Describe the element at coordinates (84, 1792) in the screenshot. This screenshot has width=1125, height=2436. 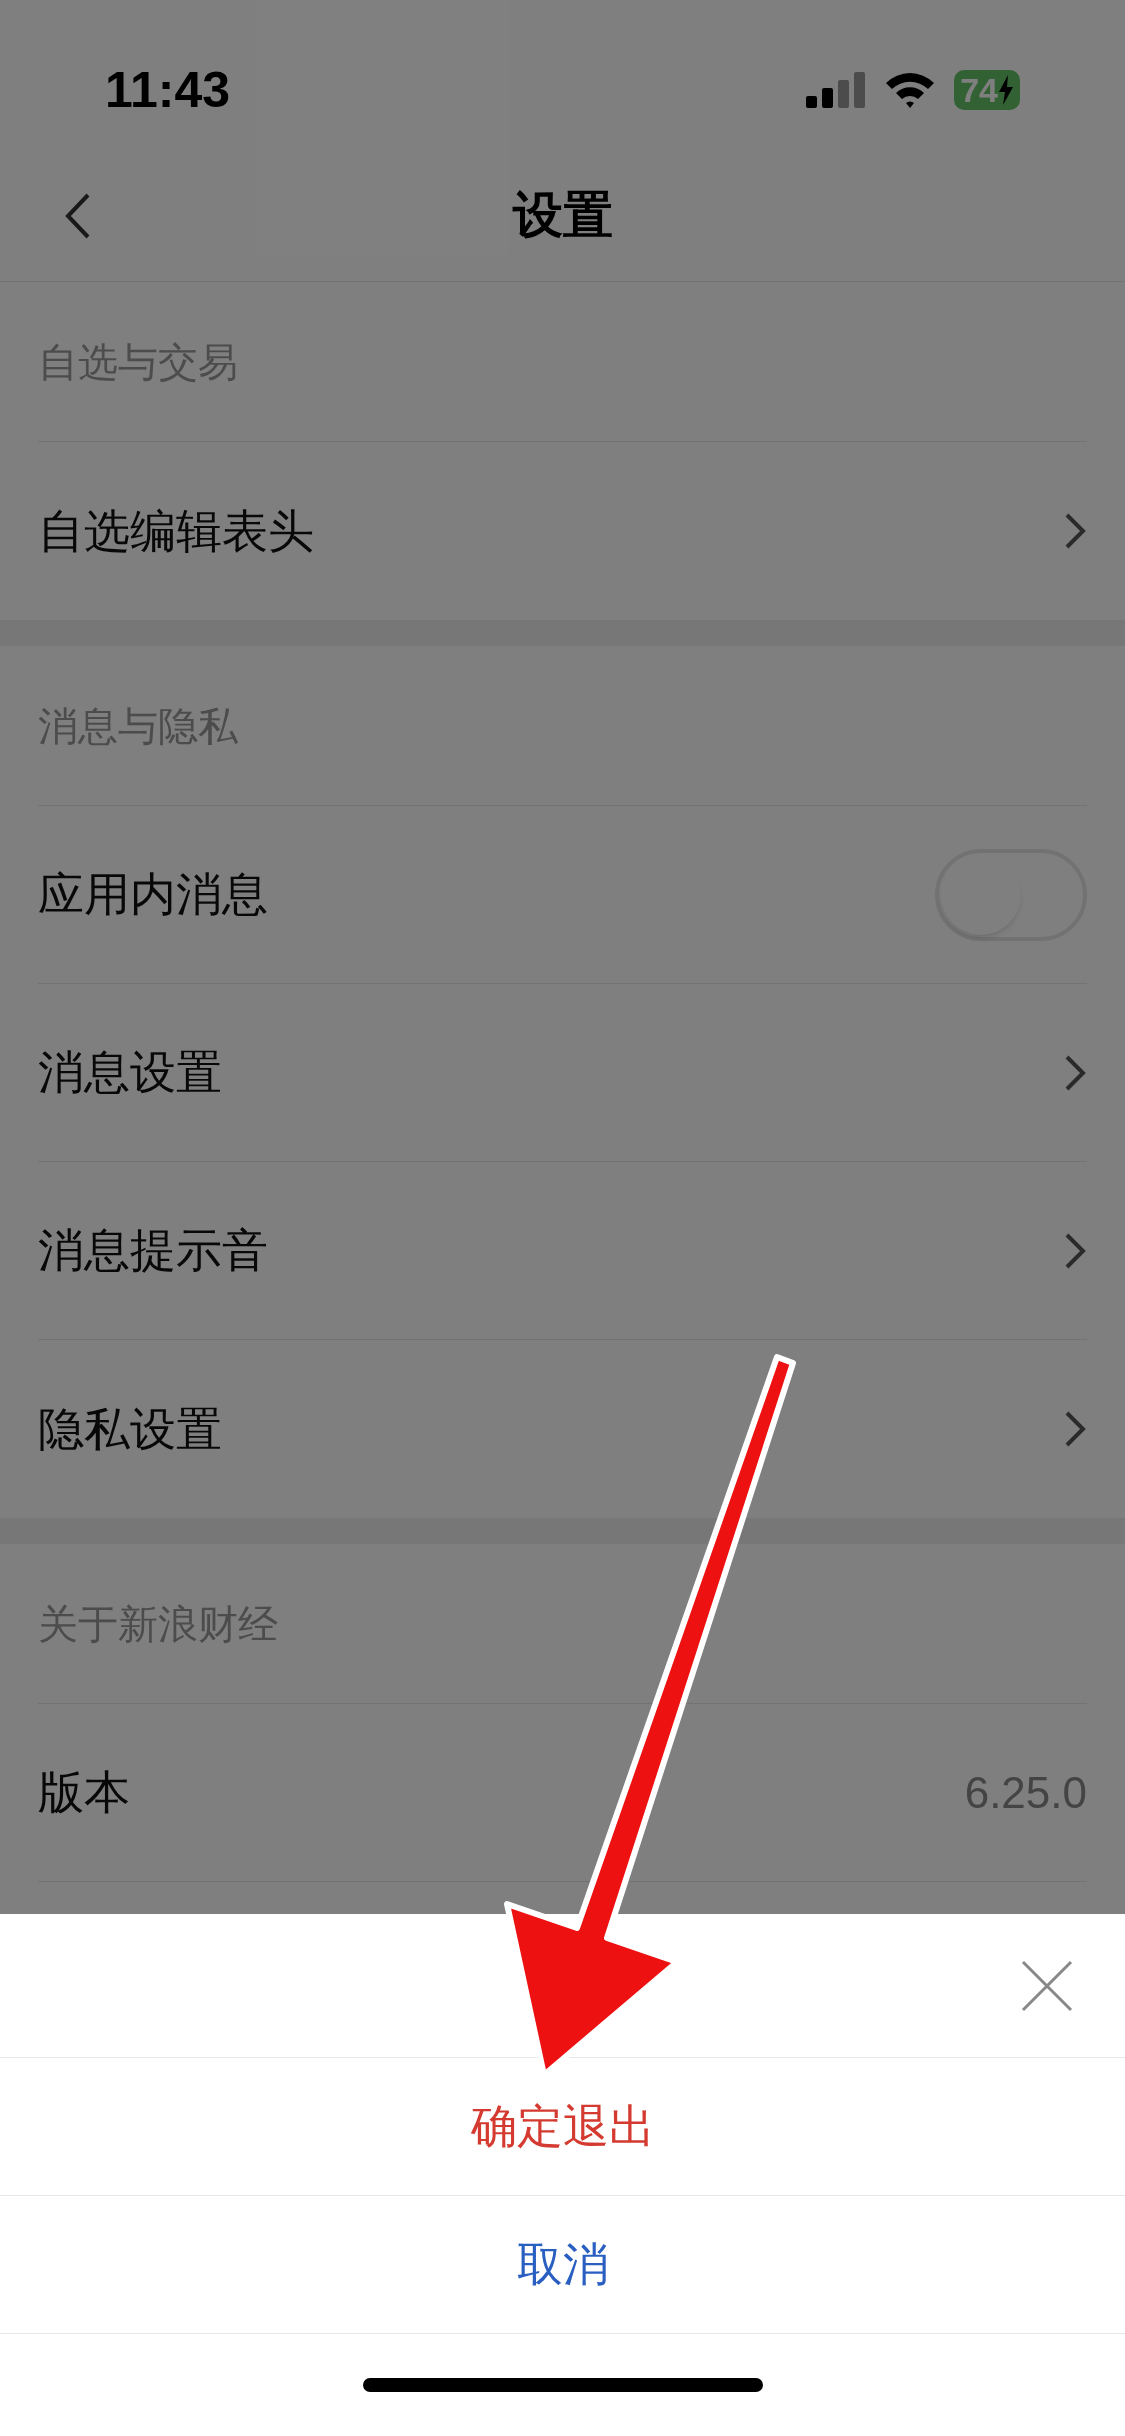
I see `row-label: 版本` at that location.